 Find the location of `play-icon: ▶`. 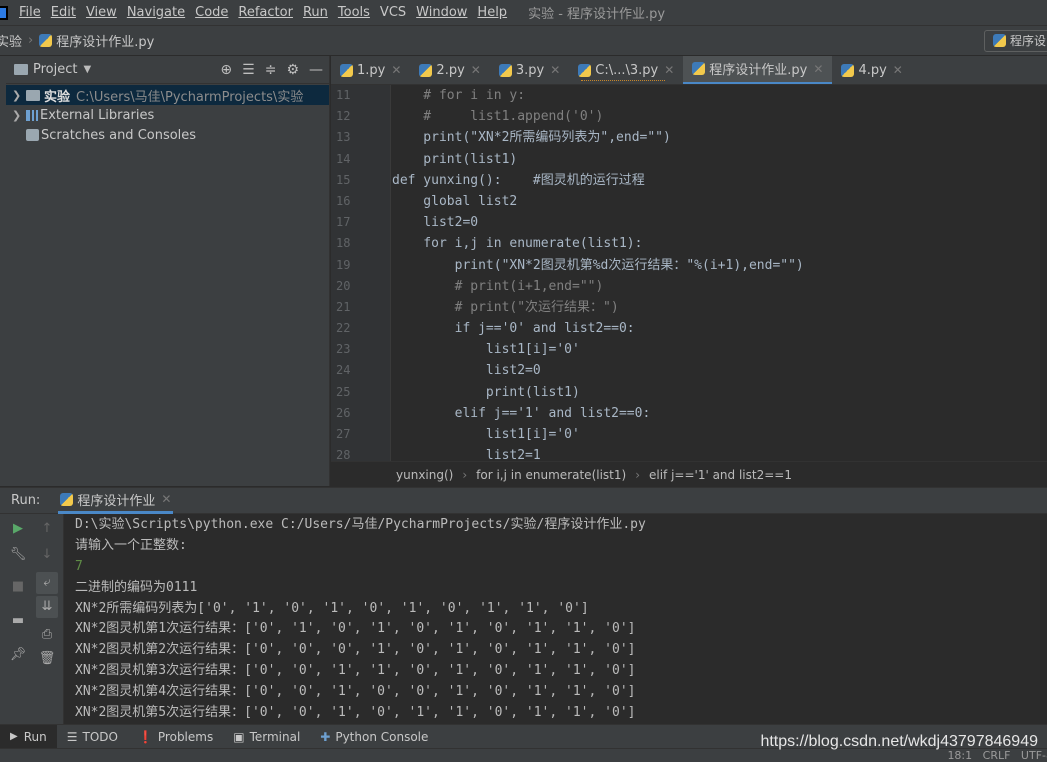

play-icon: ▶ is located at coordinates (14, 736).